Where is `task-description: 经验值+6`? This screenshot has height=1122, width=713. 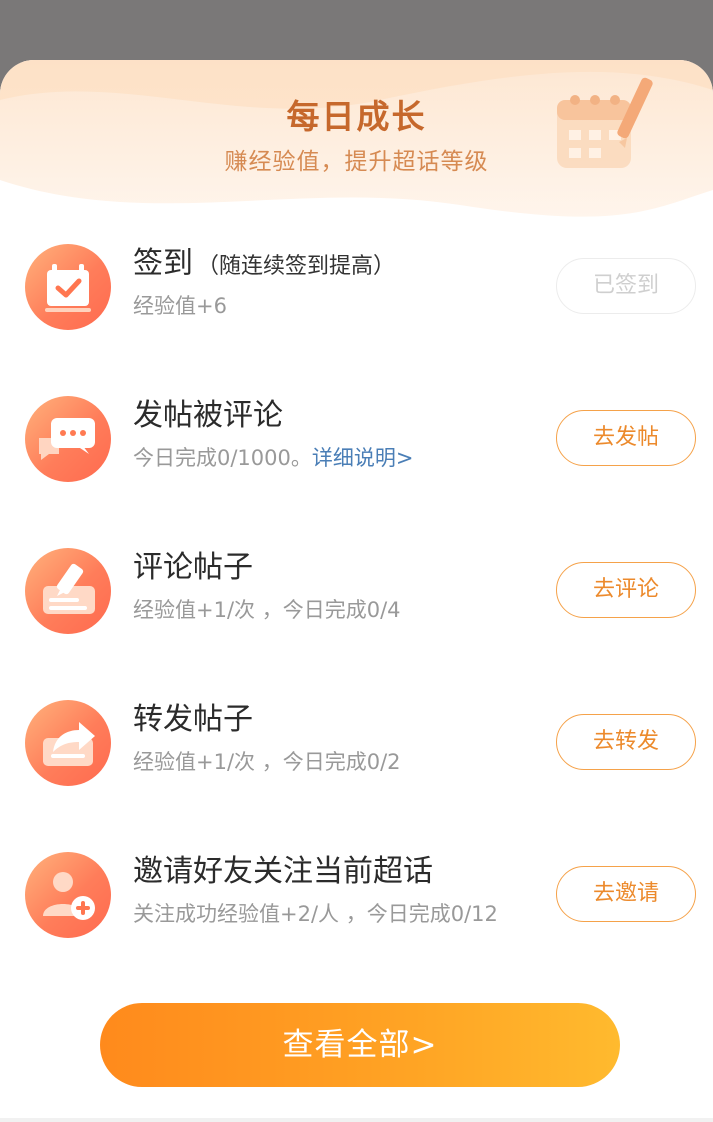
task-description: 经验值+6 is located at coordinates (180, 306).